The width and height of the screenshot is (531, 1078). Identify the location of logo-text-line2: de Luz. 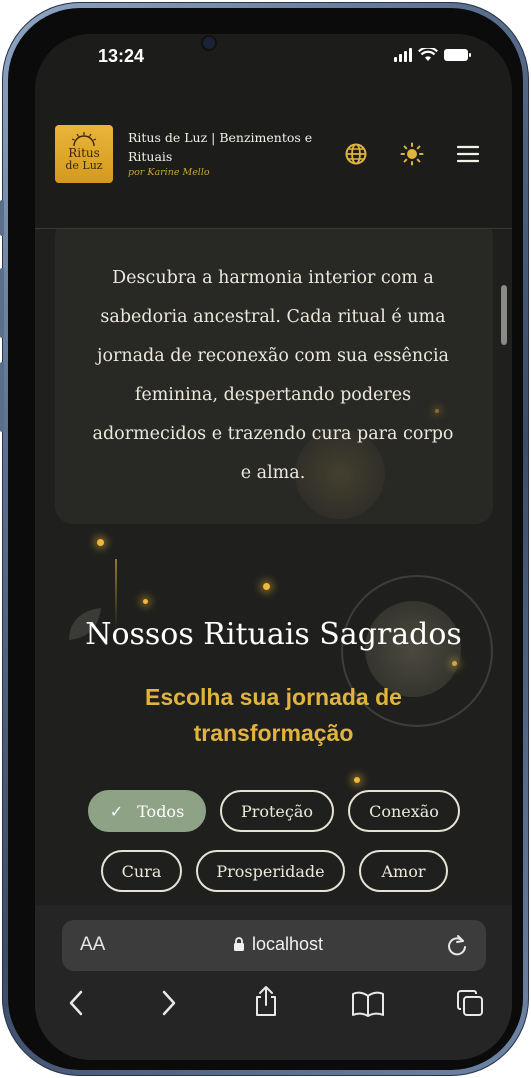
(84, 165).